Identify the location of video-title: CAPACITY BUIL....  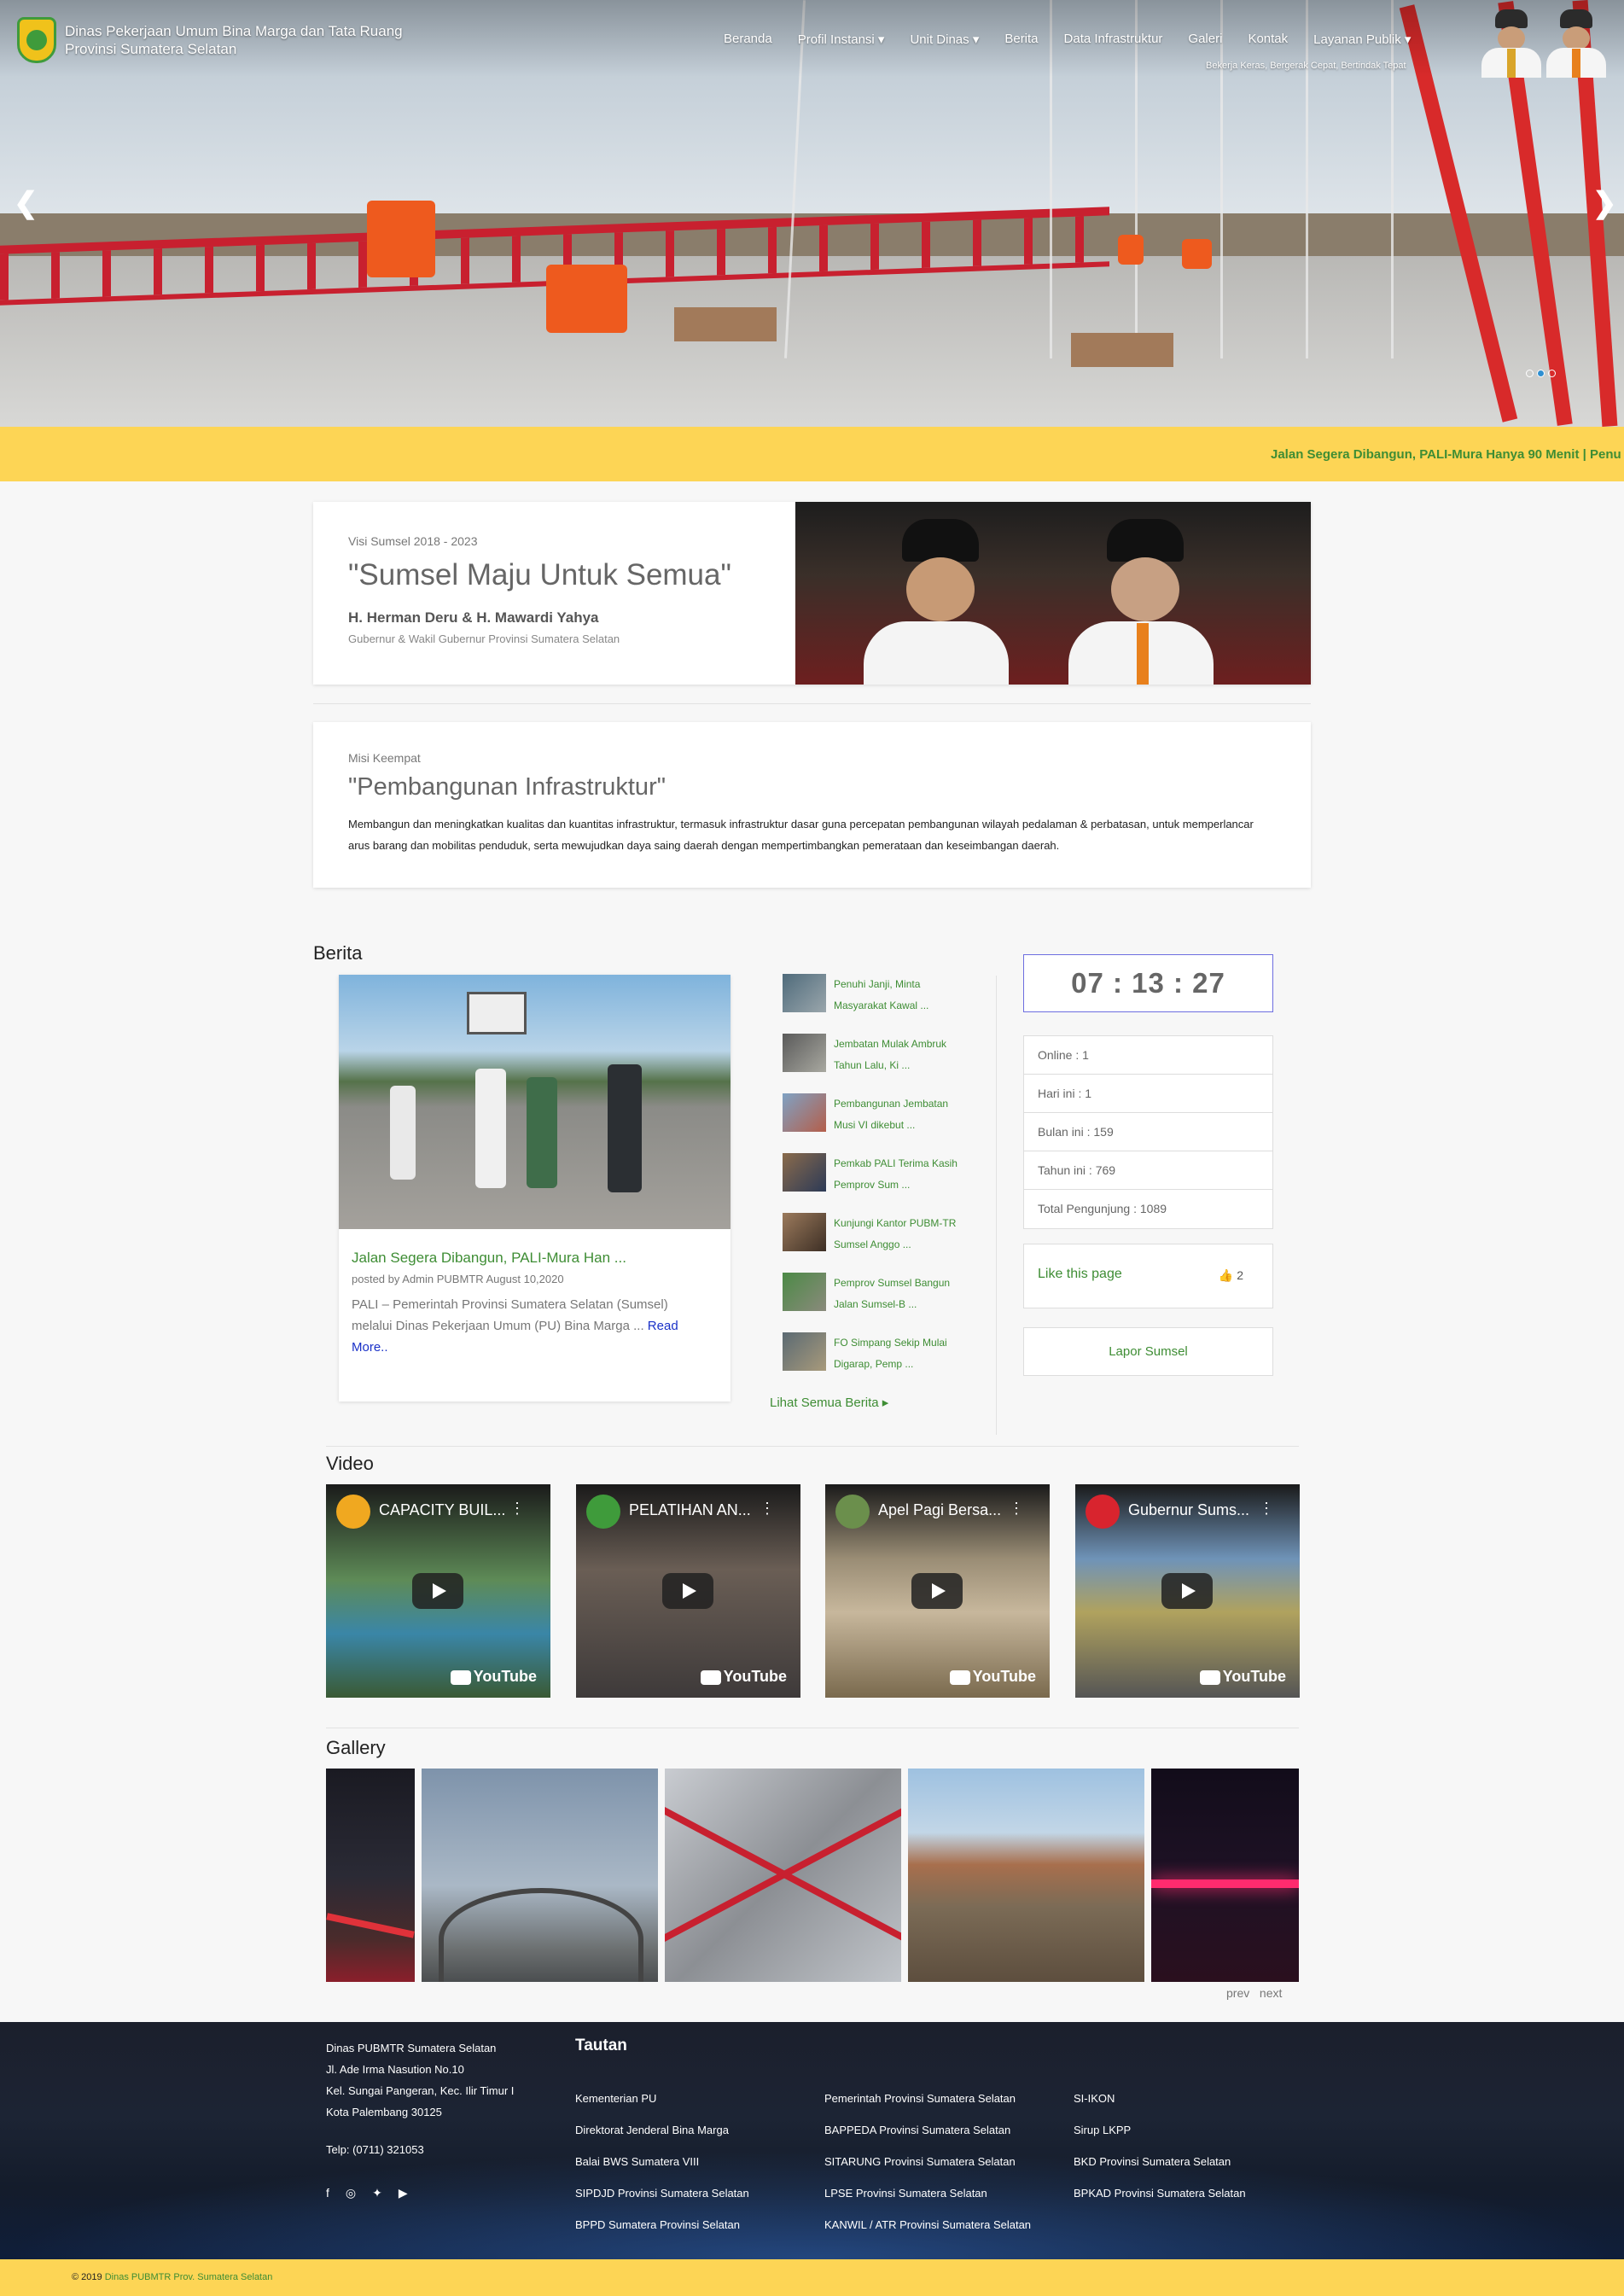
(443, 1510).